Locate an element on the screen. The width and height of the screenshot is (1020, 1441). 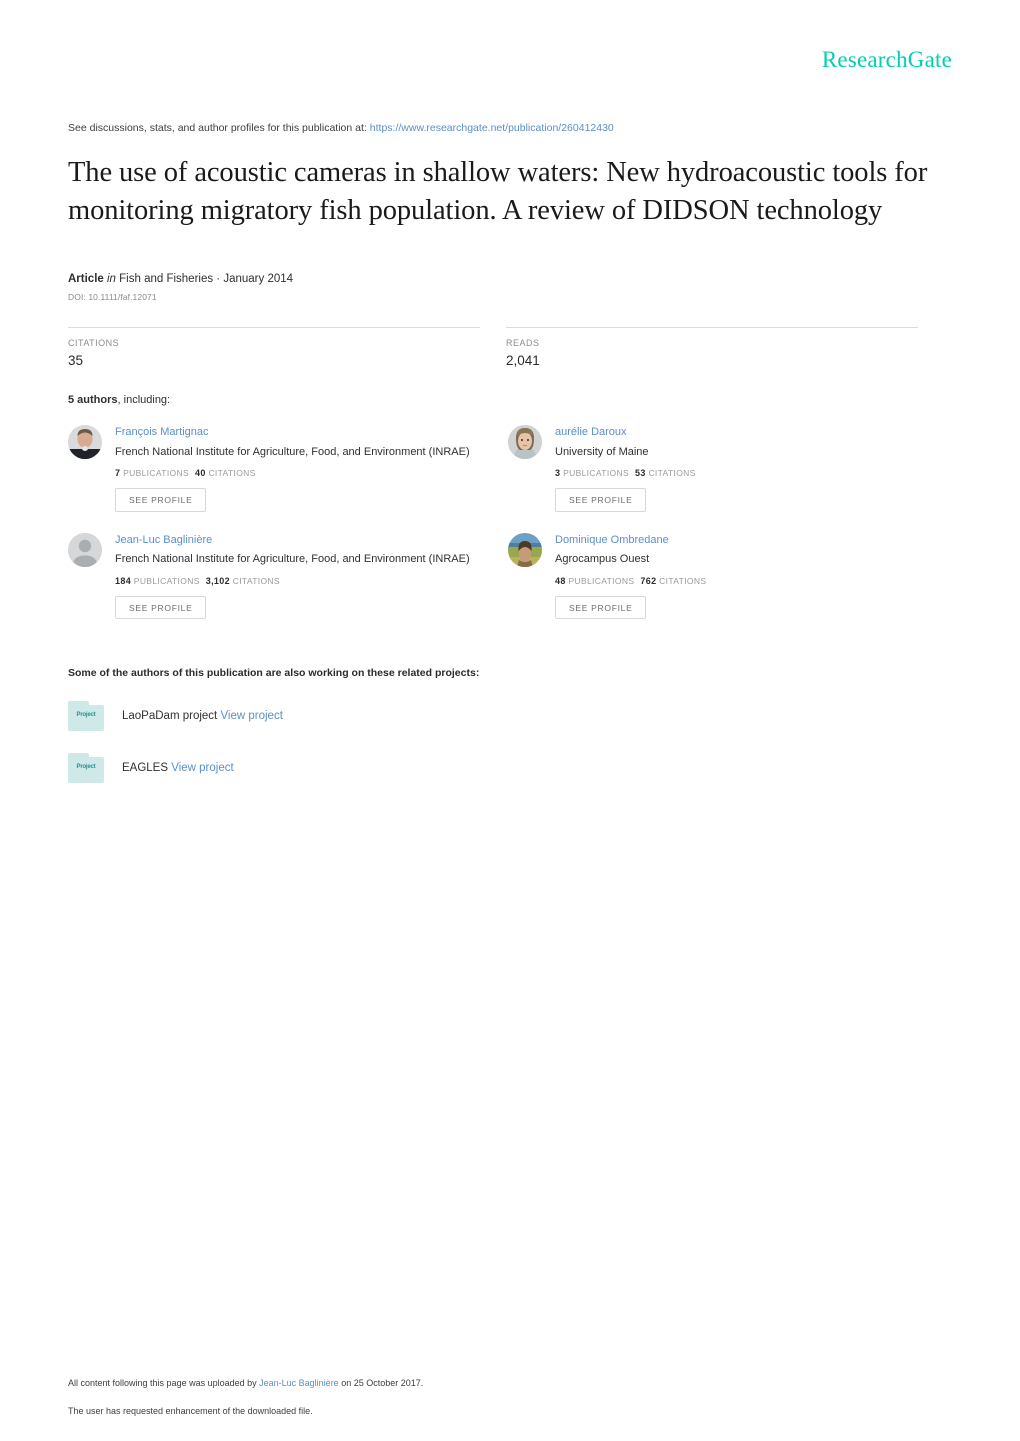
author-citations-count: 762 is located at coordinates (648, 580).